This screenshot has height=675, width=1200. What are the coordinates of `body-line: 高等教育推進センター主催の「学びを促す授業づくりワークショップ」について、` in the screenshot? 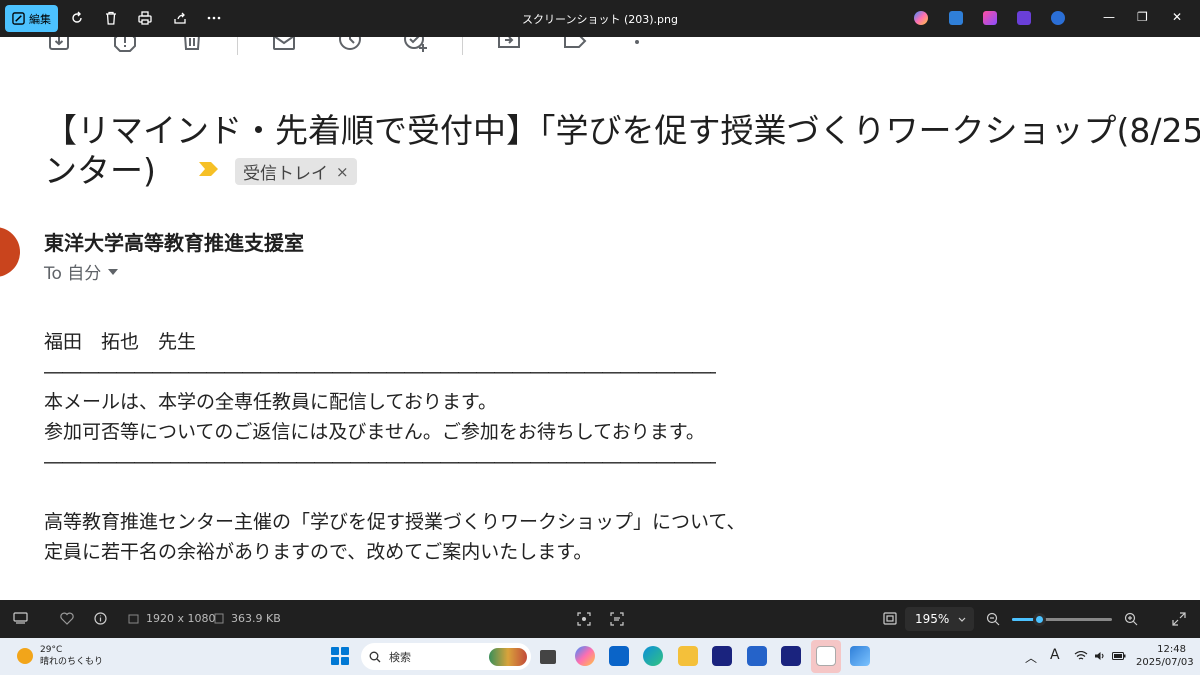 It's located at (395, 522).